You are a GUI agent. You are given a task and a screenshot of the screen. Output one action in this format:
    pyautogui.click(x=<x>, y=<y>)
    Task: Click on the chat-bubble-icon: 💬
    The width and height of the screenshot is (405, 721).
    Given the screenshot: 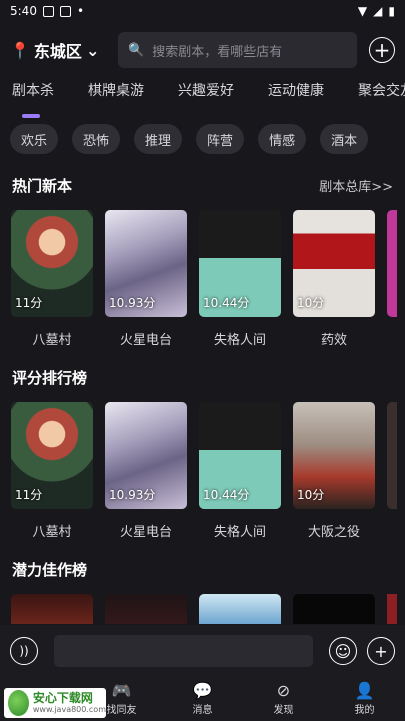 What is the action you would take?
    pyautogui.click(x=202, y=690)
    